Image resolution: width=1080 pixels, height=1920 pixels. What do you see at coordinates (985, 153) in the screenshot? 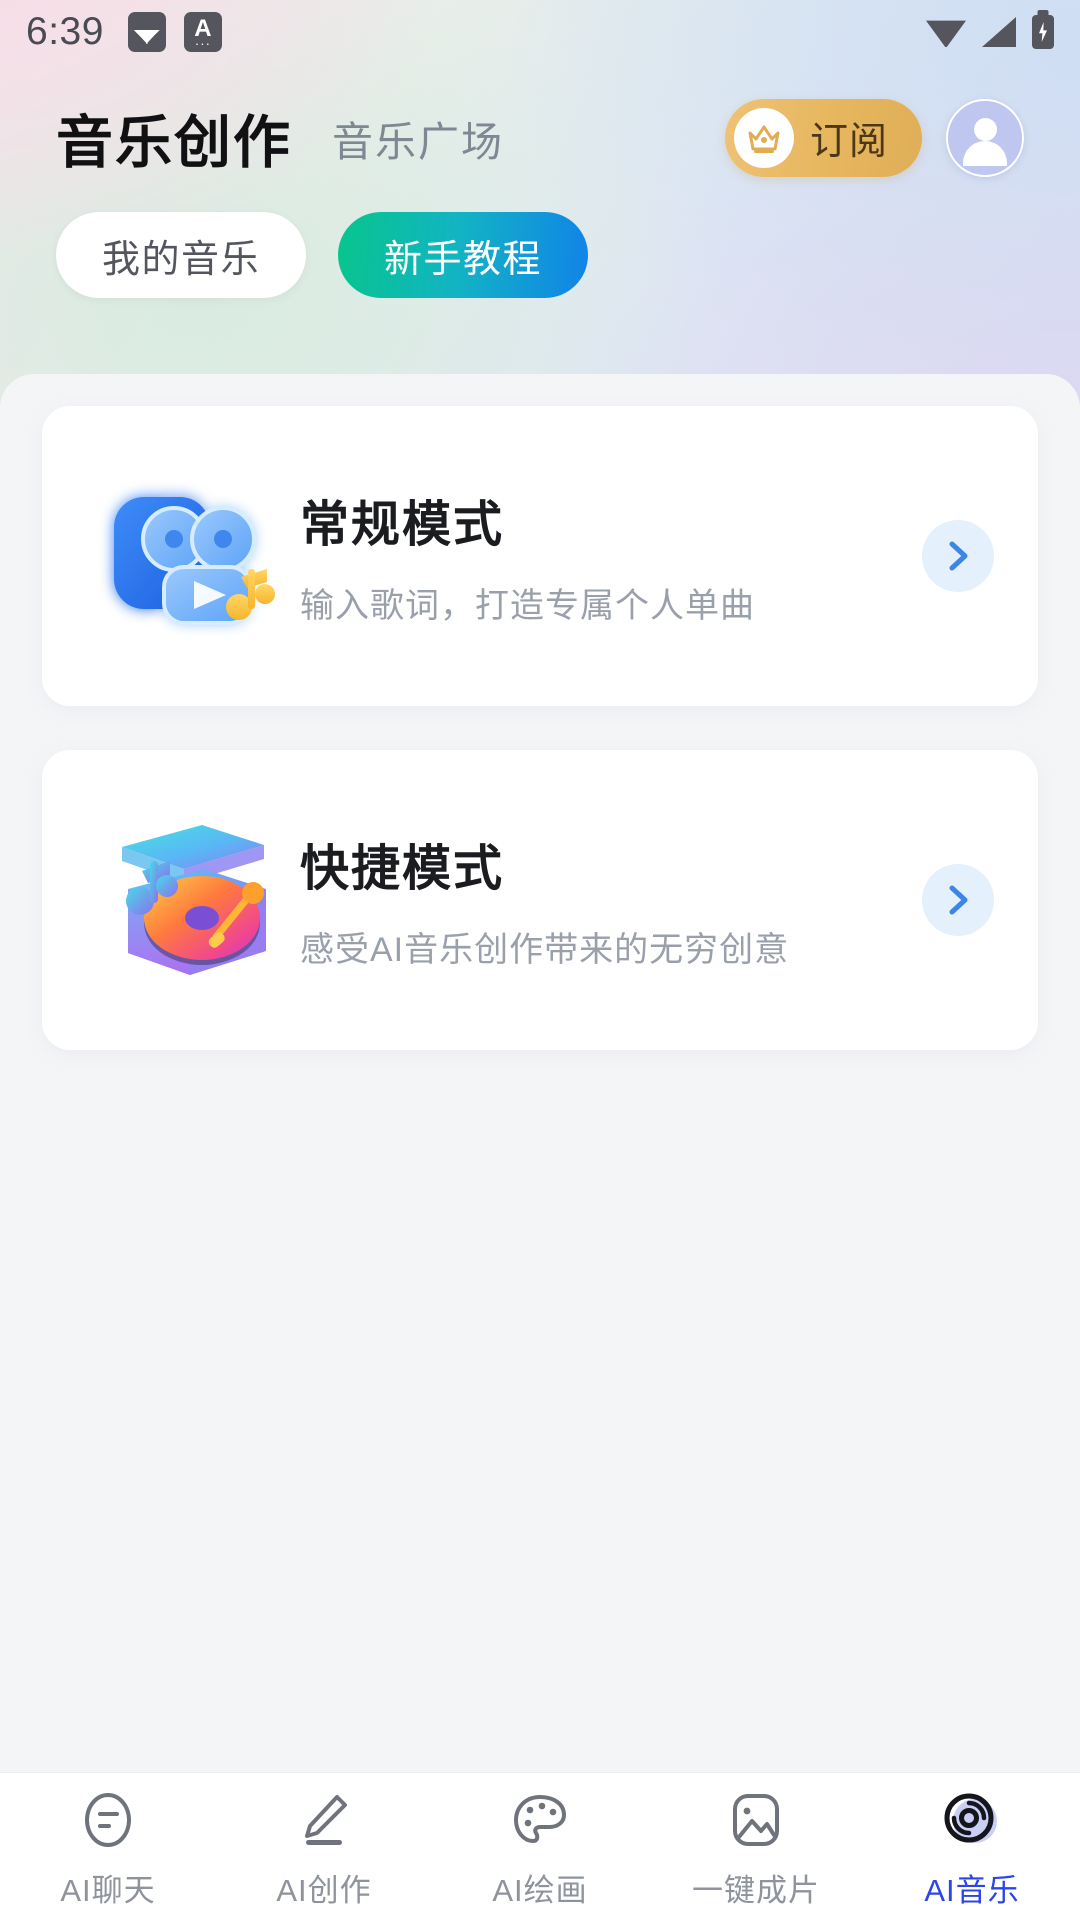
I see `avatar-body-shape` at bounding box center [985, 153].